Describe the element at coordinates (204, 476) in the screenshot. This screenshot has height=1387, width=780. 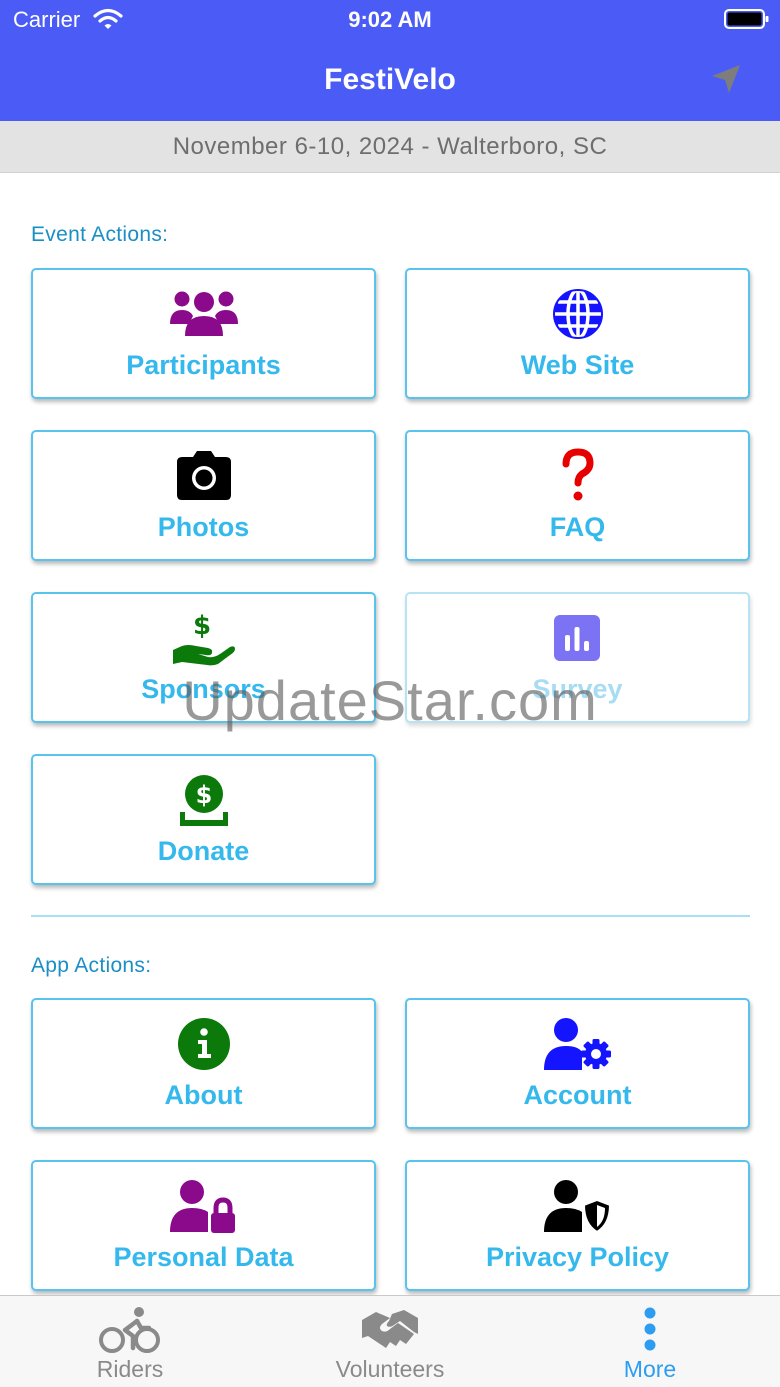
I see `camera-icon` at that location.